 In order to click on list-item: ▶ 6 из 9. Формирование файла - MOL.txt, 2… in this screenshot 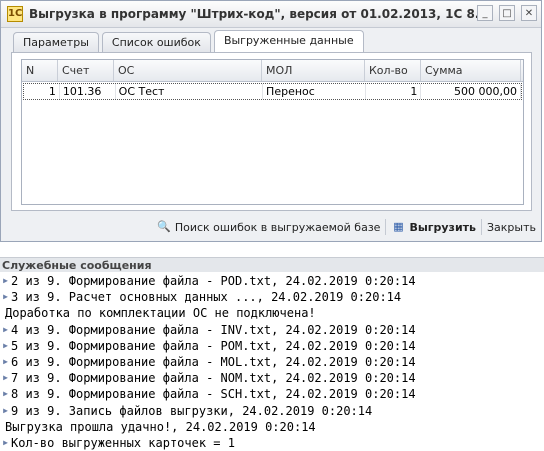, I will do `click(272, 362)`.